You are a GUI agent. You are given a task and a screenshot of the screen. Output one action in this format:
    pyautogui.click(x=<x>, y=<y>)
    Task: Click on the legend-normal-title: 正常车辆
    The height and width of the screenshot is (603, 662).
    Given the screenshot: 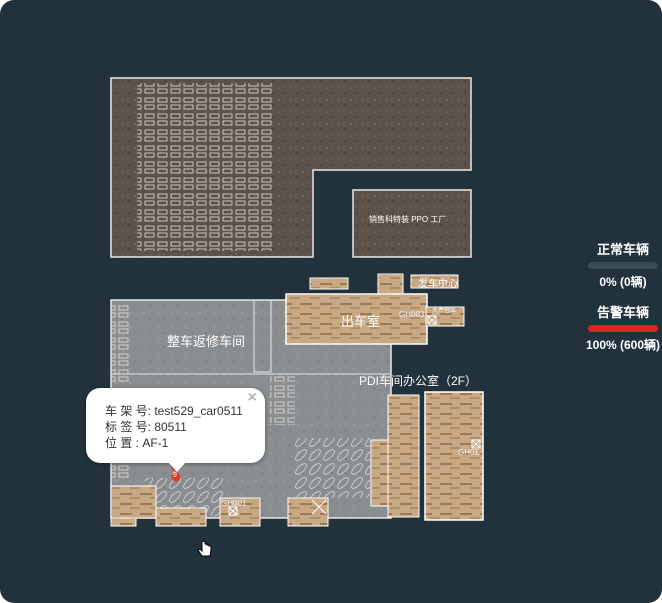 What is the action you would take?
    pyautogui.click(x=622, y=249)
    